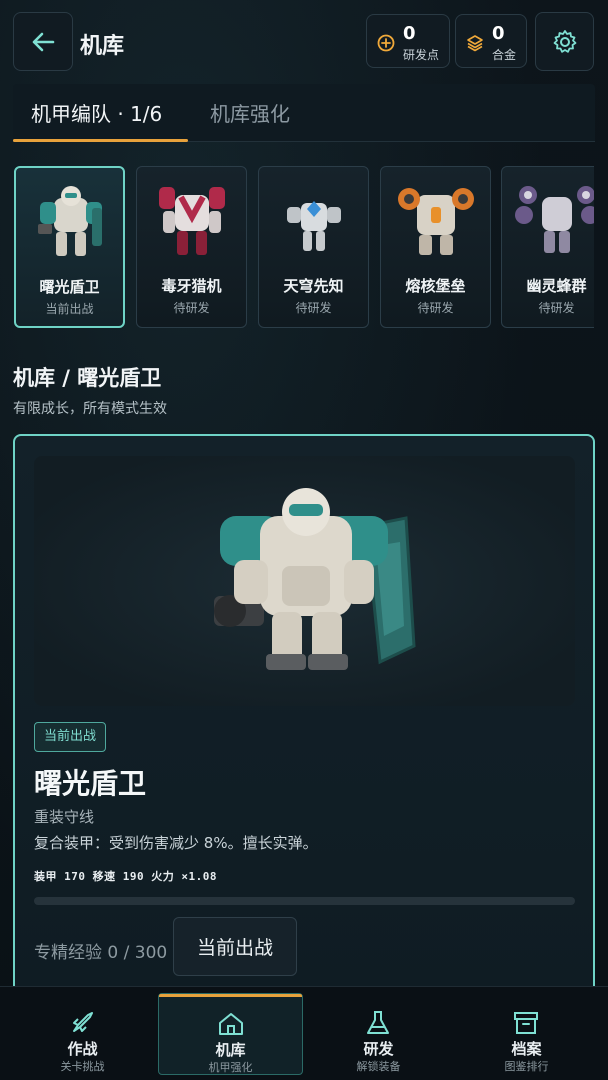  I want to click on active-tab-indicator, so click(100, 140).